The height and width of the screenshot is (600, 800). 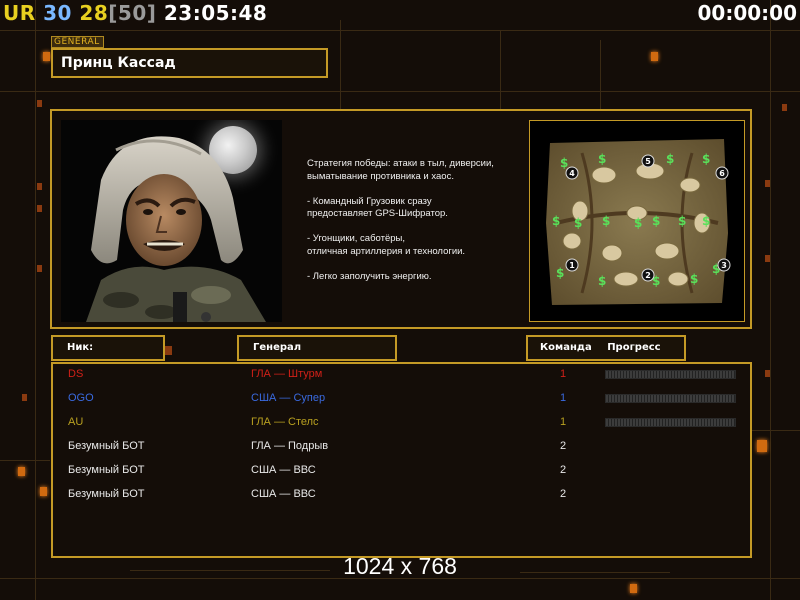 I want to click on start-position-1: 1, so click(x=572, y=265).